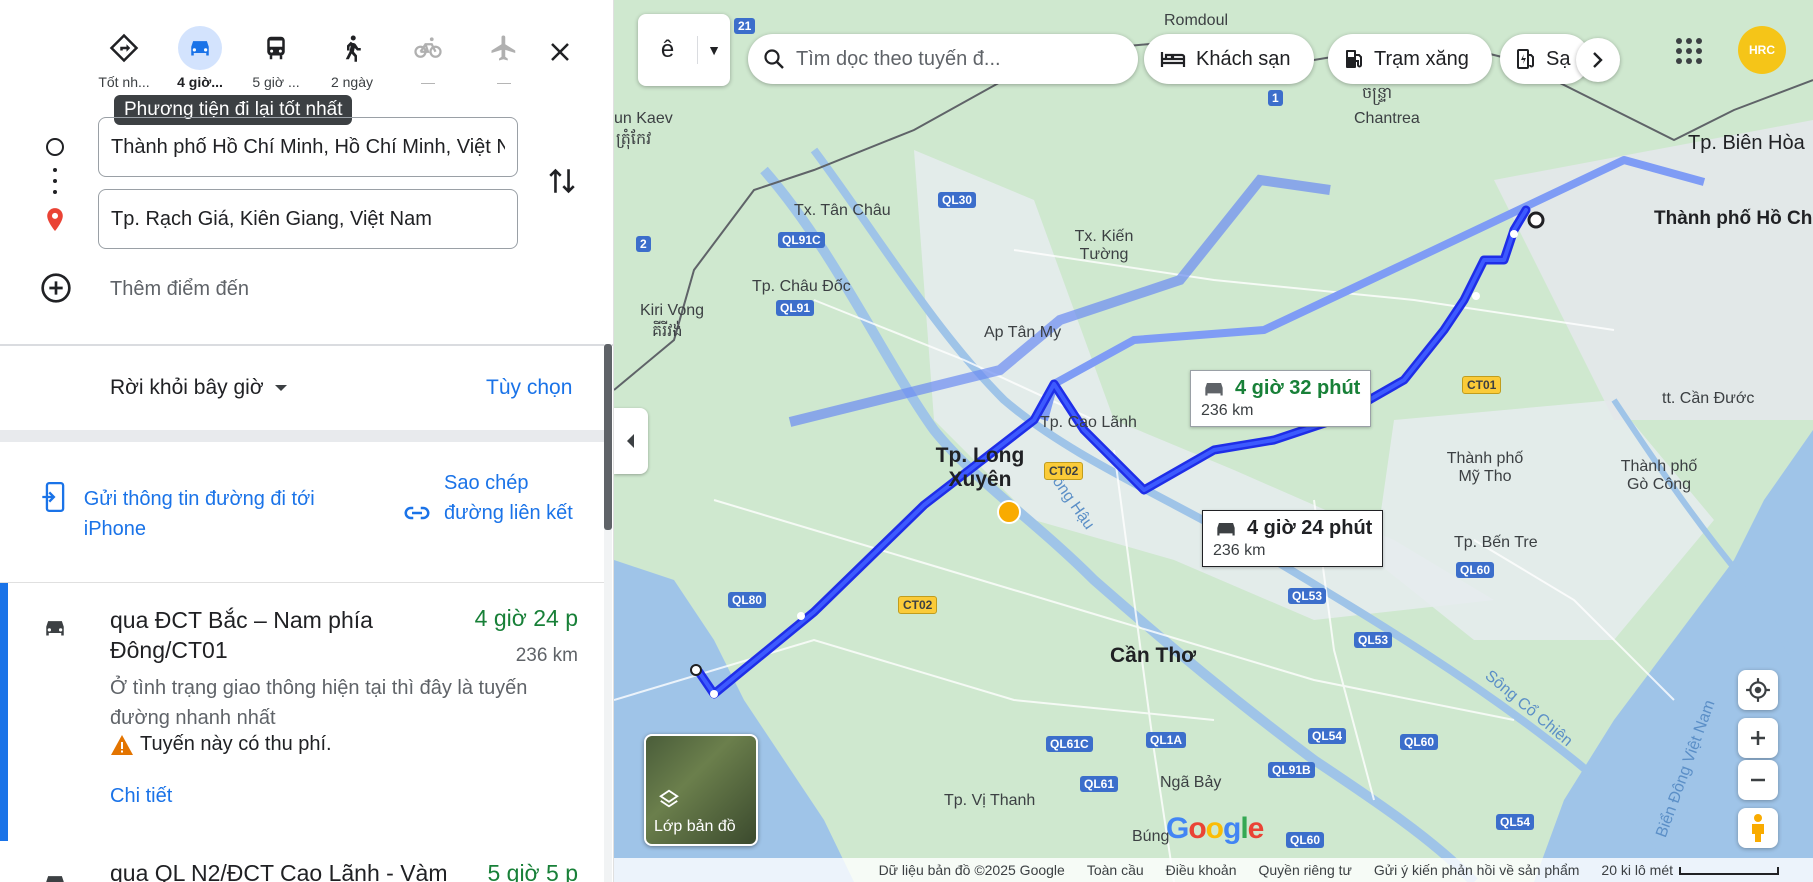 This screenshot has height=882, width=1813. I want to click on add-circle-icon, so click(56, 288).